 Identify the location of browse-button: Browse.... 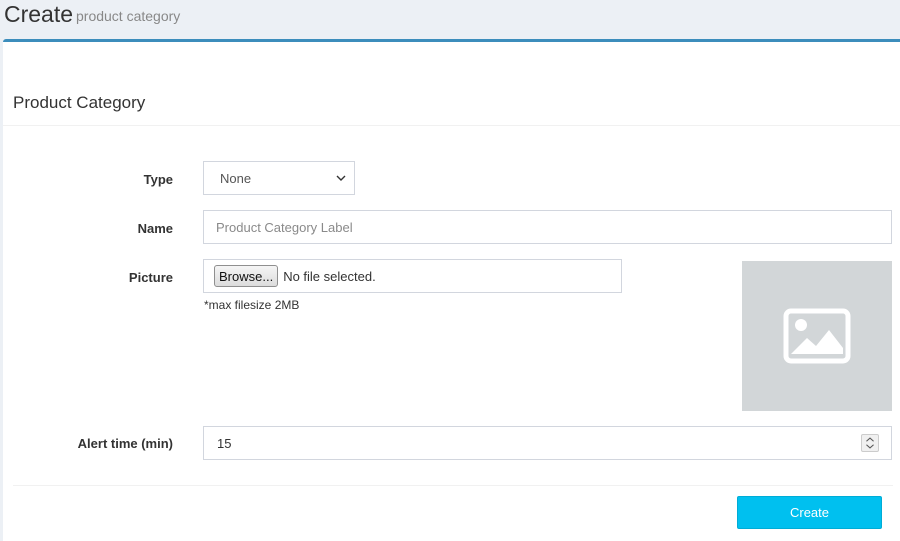
(246, 276).